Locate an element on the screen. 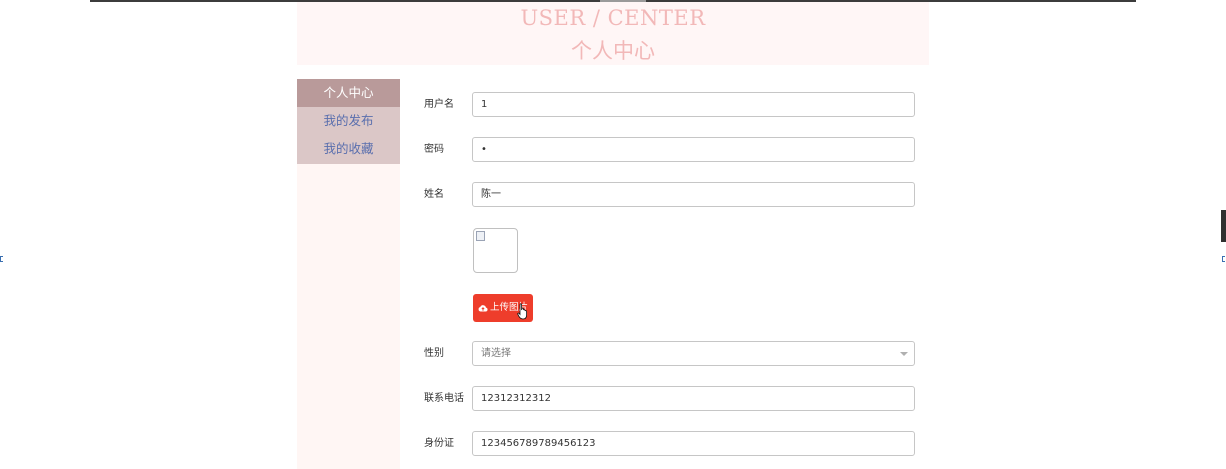  chevron-down-icon is located at coordinates (904, 354).